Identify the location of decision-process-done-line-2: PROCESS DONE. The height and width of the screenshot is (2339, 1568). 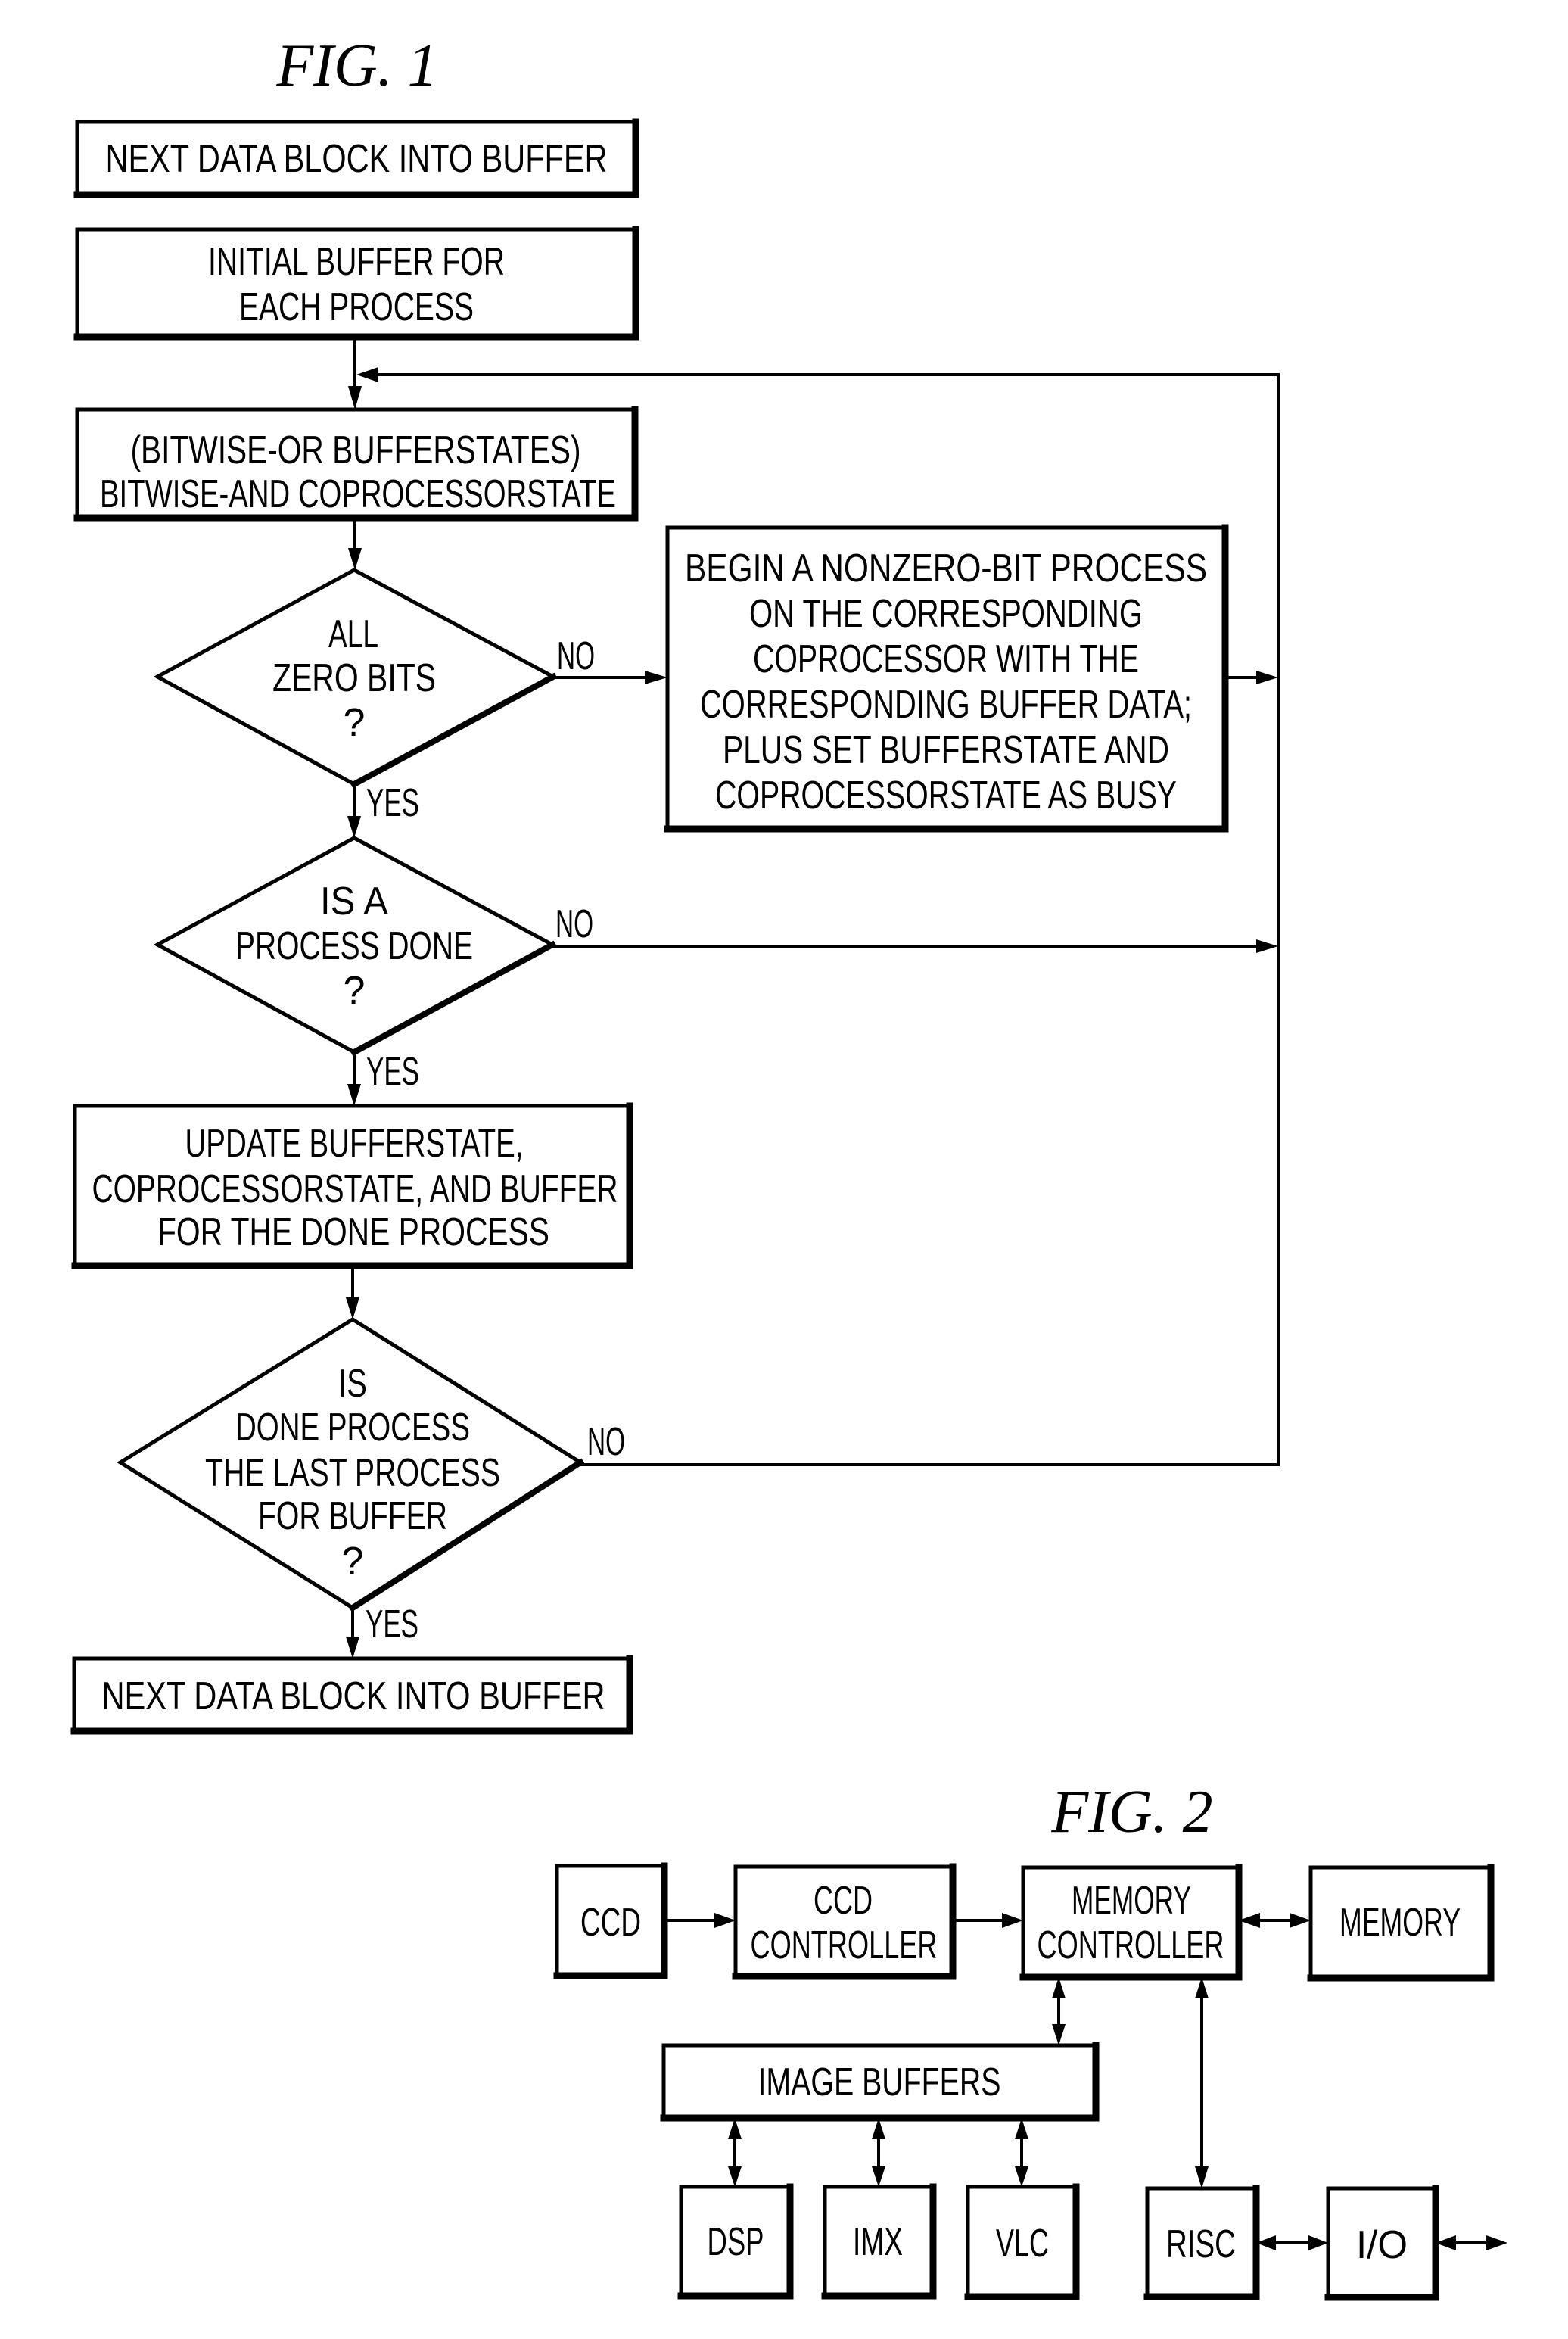
(354, 946).